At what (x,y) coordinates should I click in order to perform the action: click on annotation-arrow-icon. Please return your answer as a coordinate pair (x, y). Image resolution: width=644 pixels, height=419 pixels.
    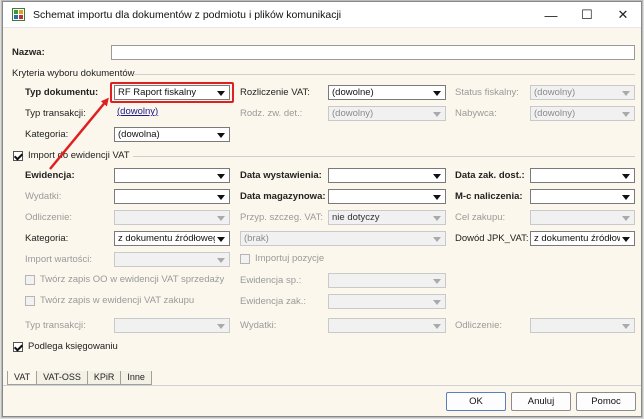
    Looking at the image, I should click on (79, 133).